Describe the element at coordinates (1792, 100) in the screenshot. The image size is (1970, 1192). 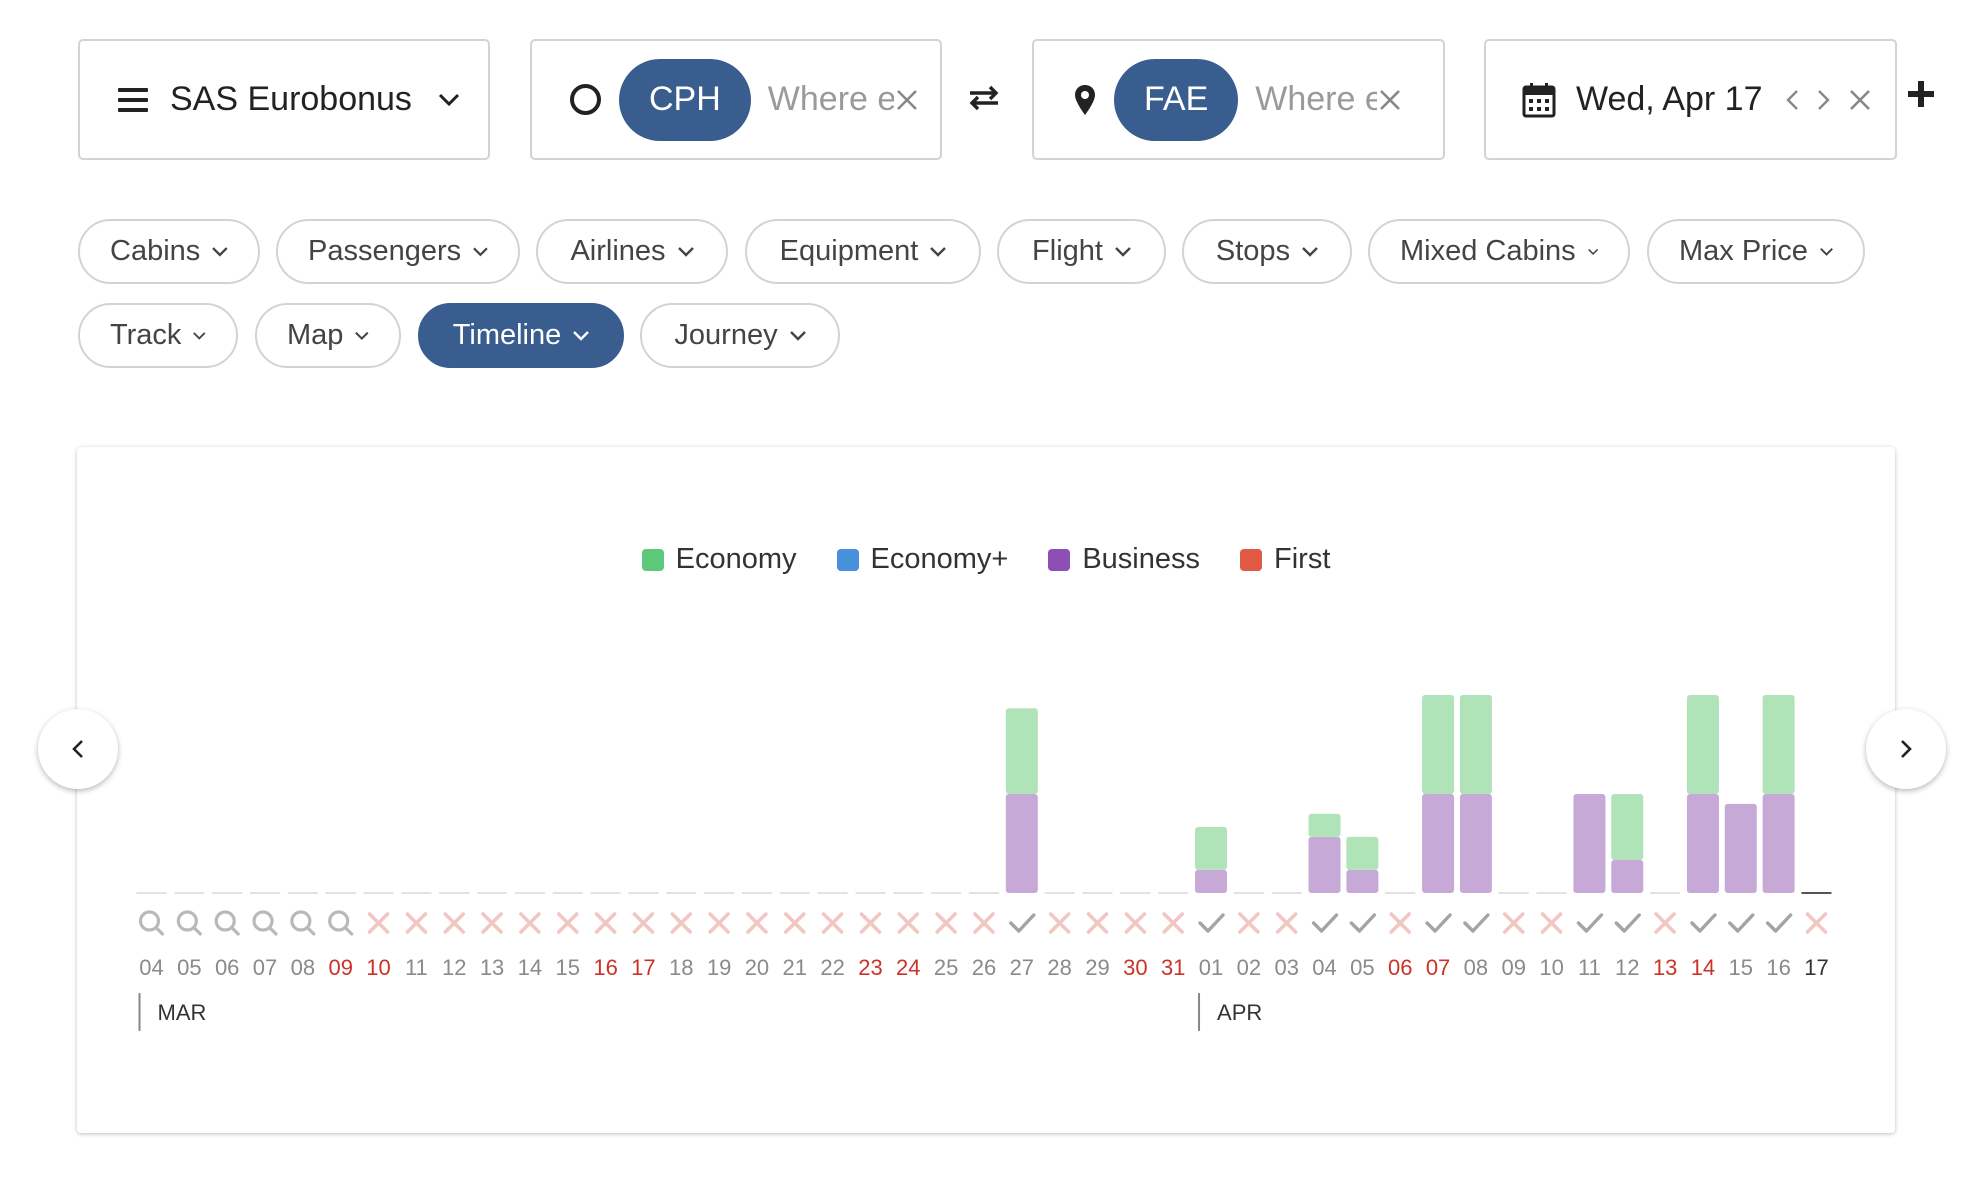
I see `previous-date-icon` at that location.